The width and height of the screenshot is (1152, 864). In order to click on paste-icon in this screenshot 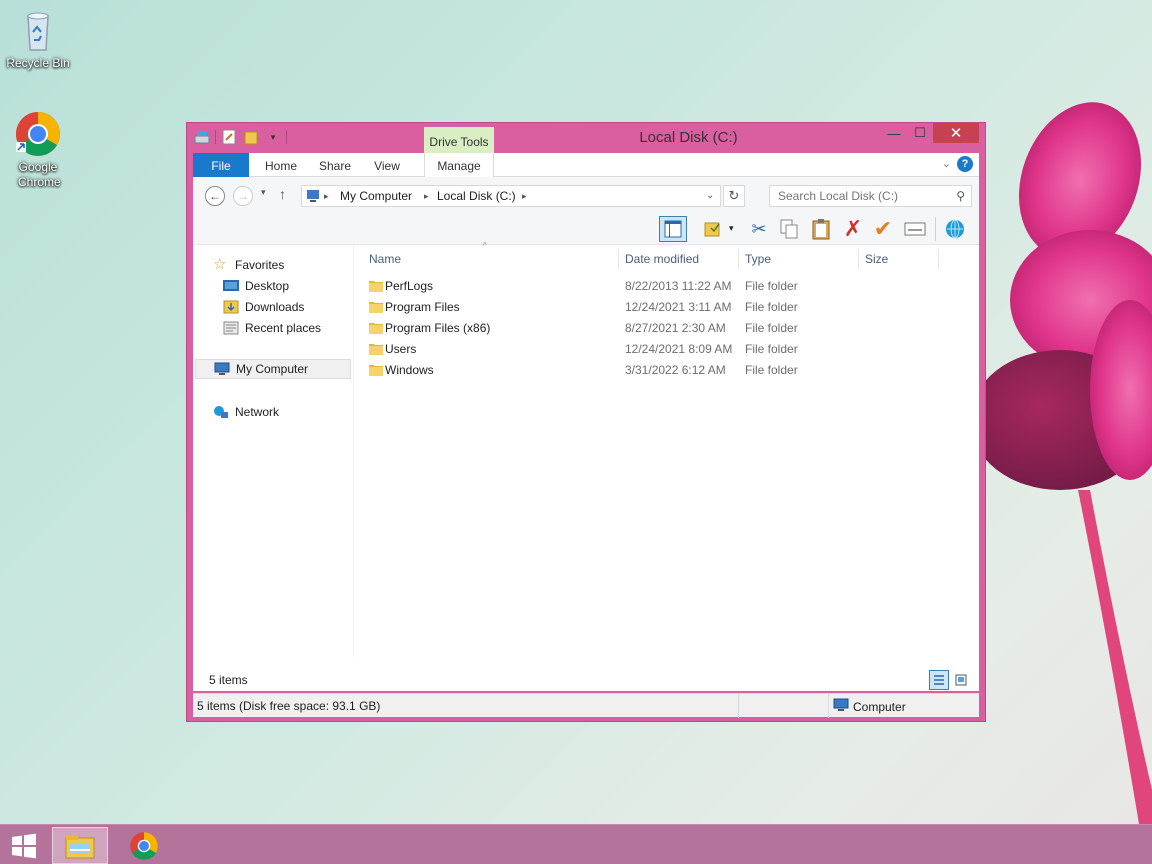, I will do `click(821, 229)`.